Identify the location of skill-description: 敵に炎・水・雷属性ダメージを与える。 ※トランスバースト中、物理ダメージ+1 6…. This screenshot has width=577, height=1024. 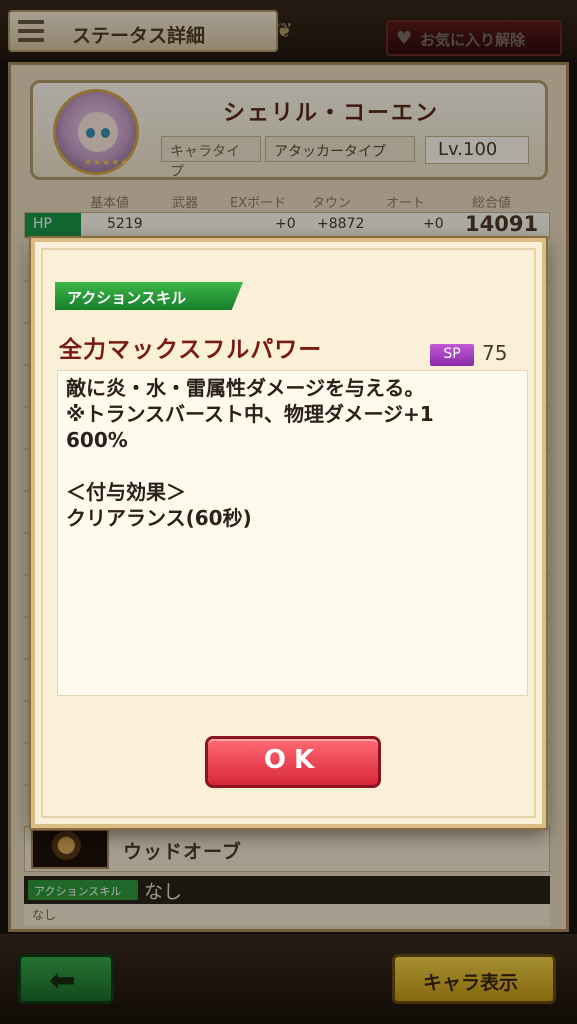
(250, 453).